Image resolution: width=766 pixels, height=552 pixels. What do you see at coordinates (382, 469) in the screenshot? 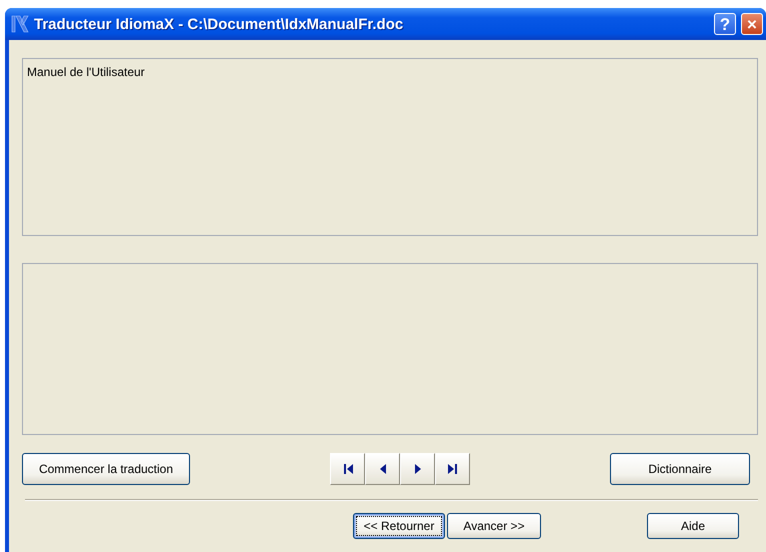
I see `previous-page-button` at bounding box center [382, 469].